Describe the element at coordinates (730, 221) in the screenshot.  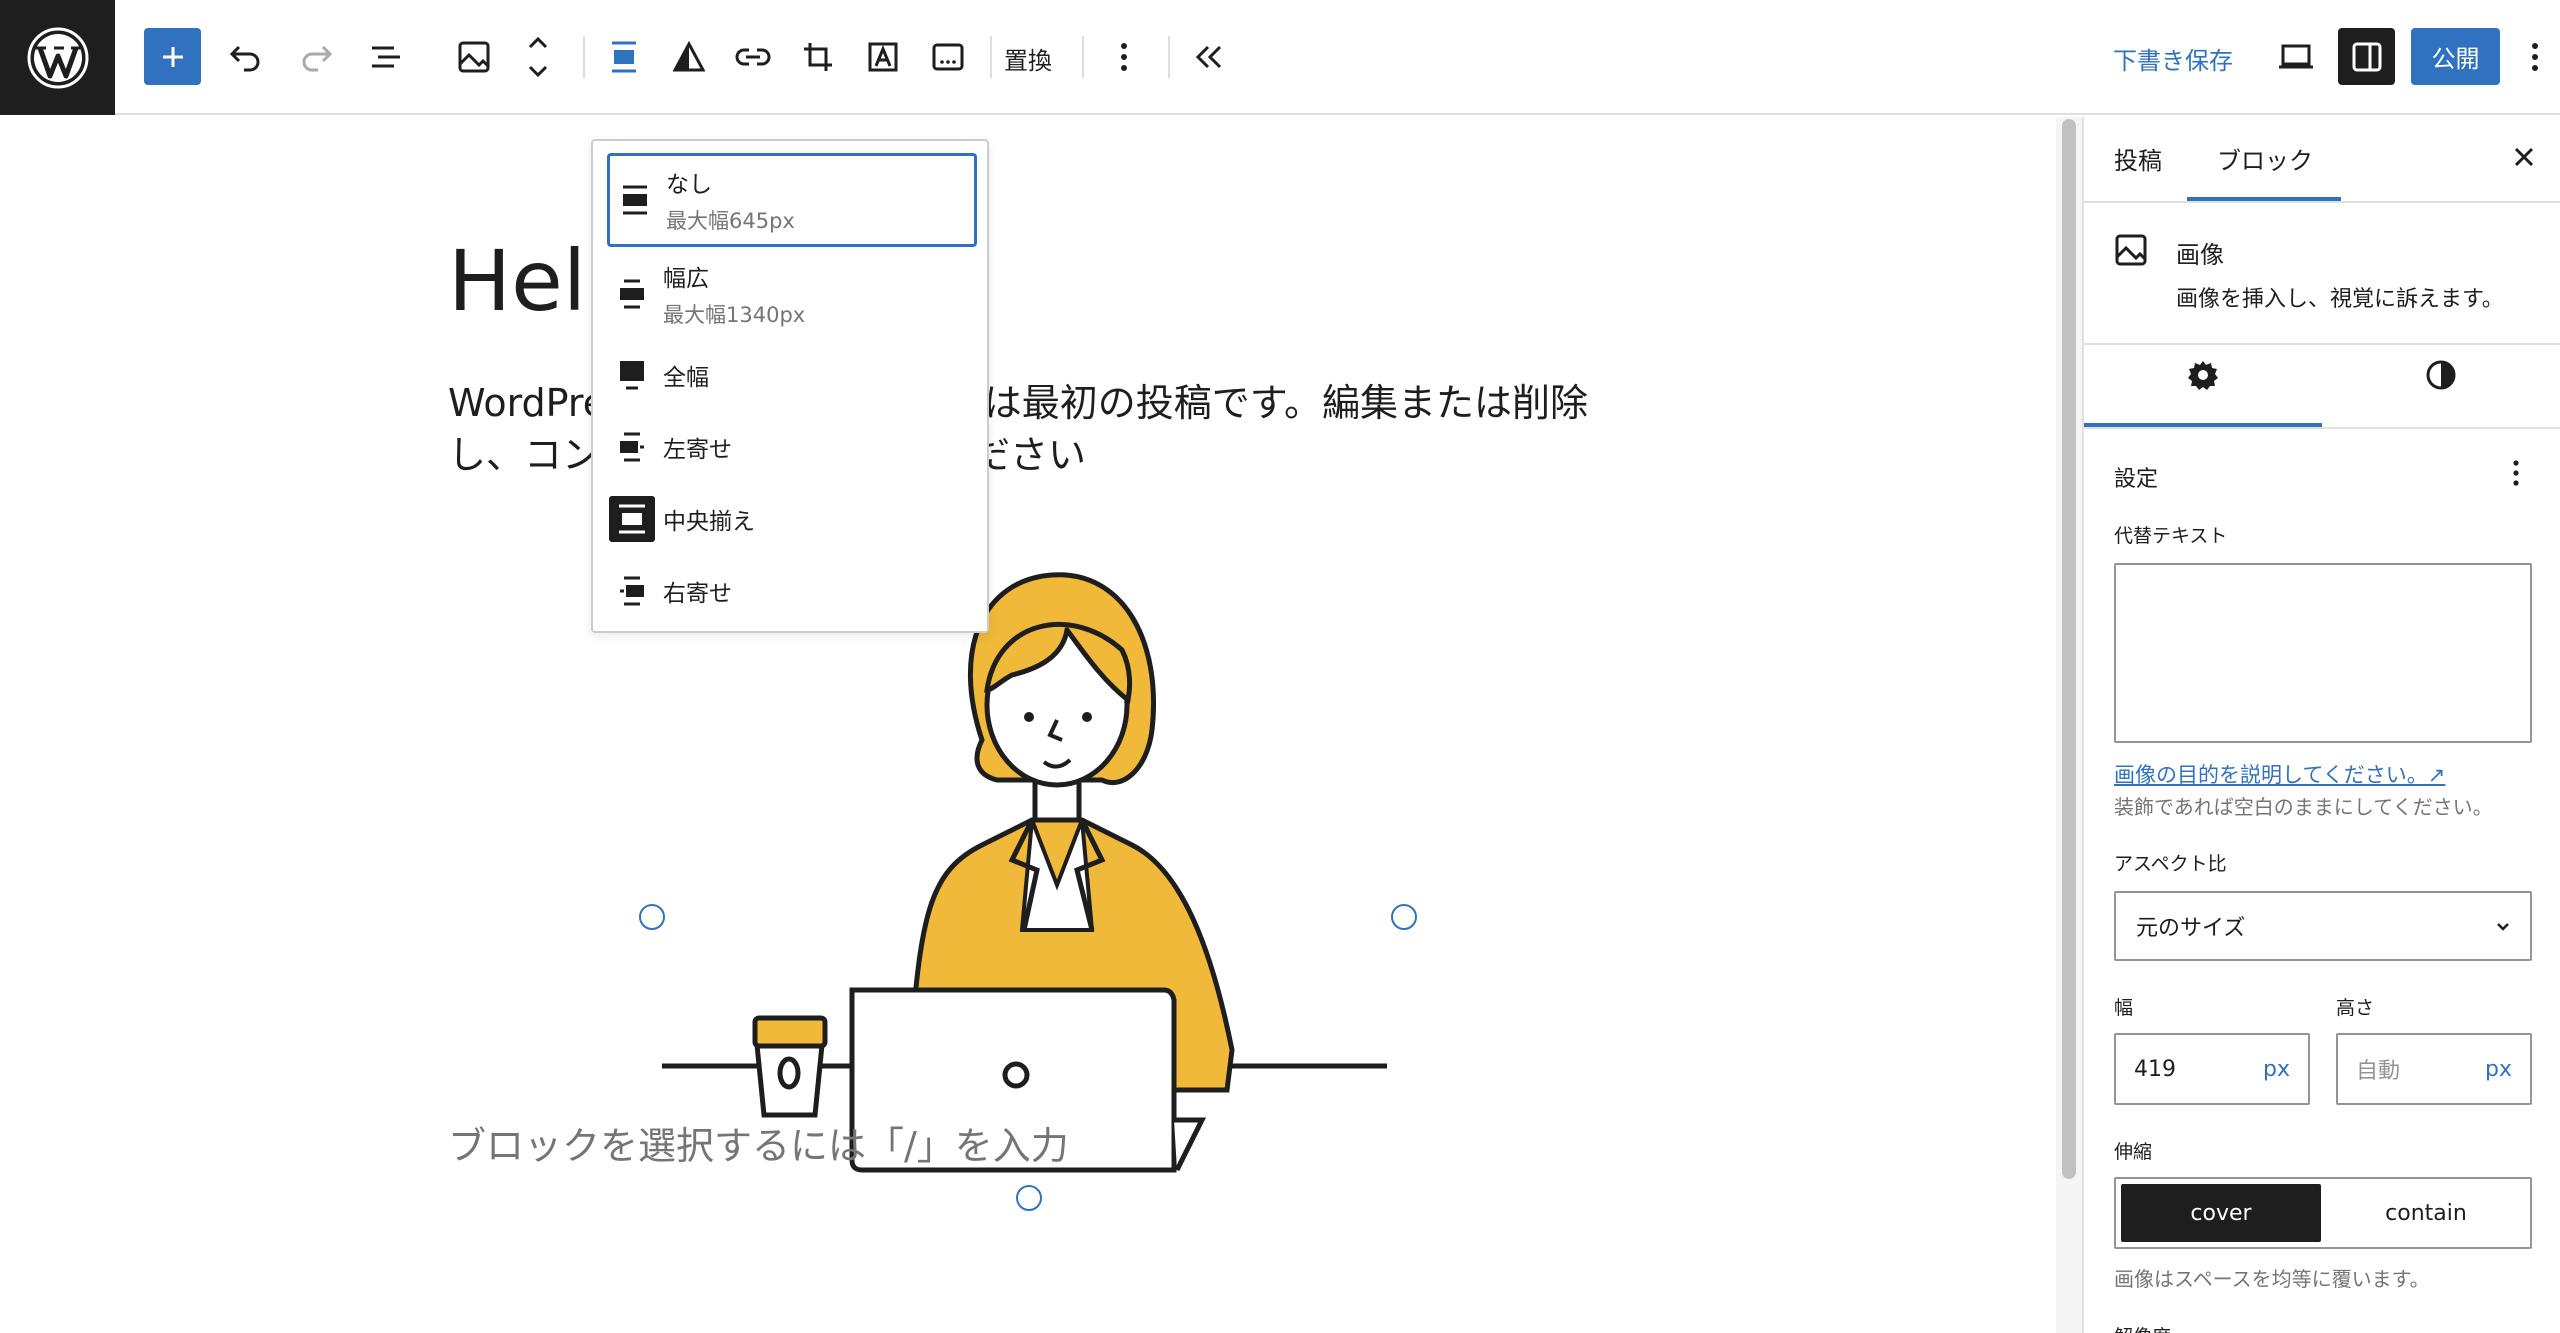
I see `align-option-sublabel: 最大幅645px` at that location.